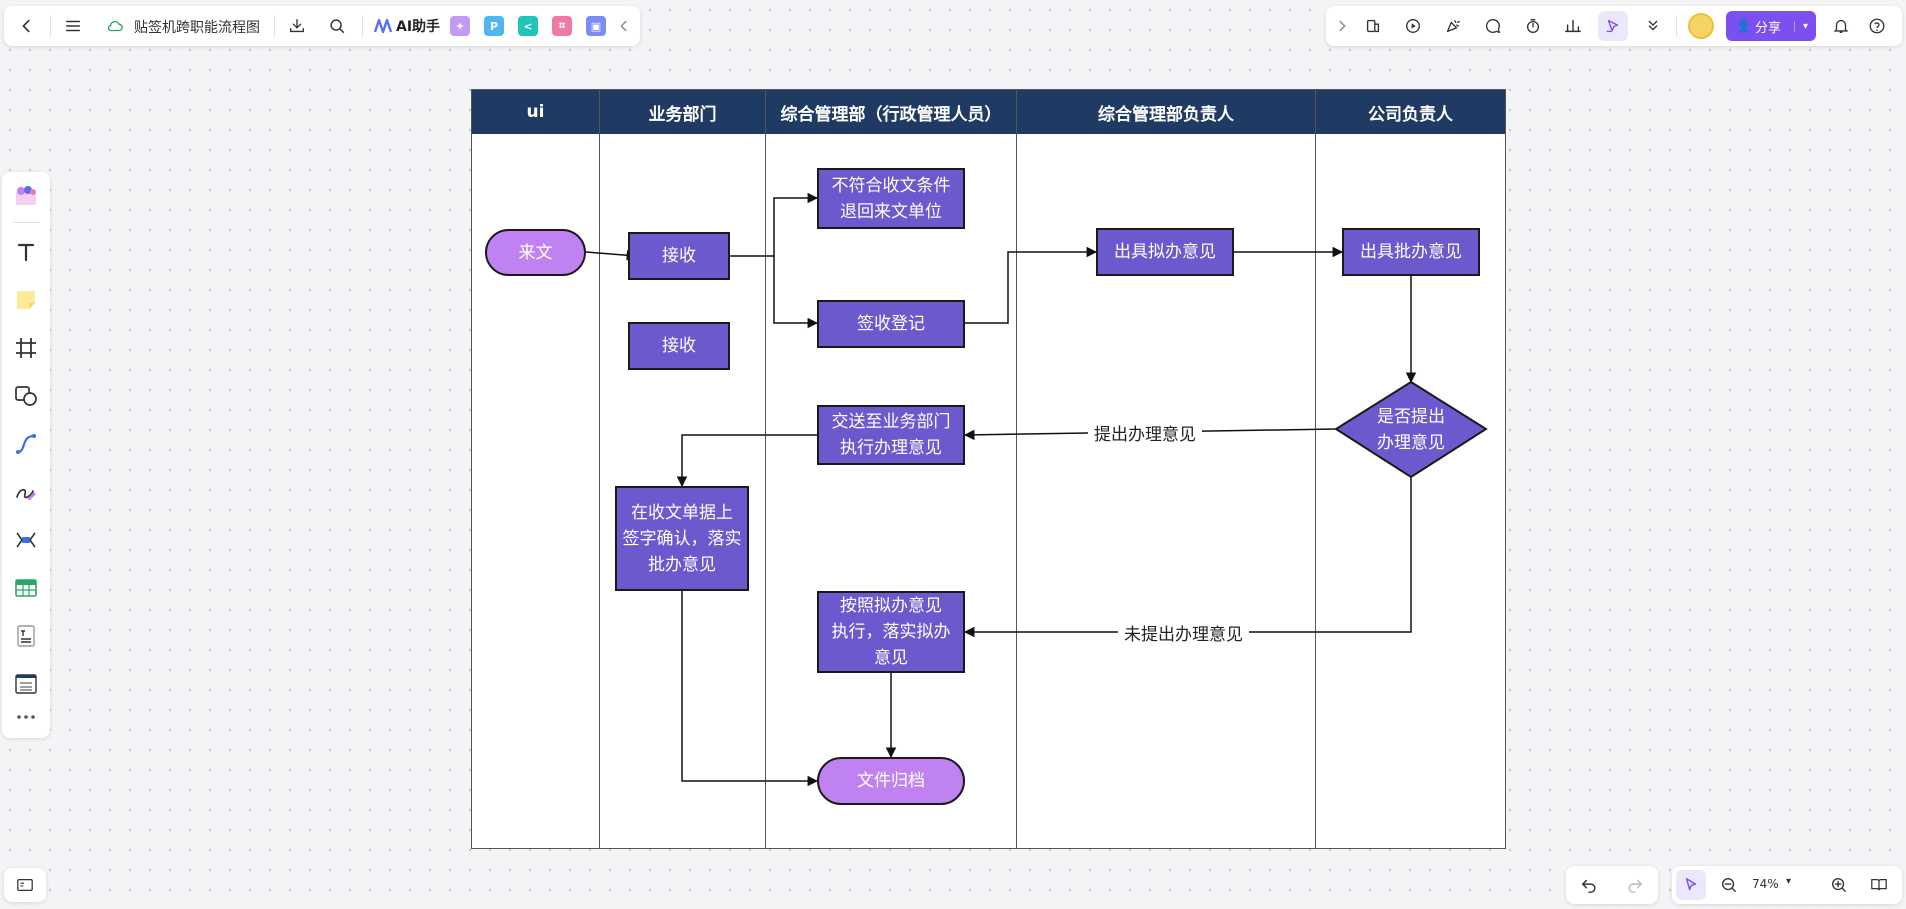 The width and height of the screenshot is (1906, 909). What do you see at coordinates (1612, 885) in the screenshot?
I see `history-controls` at bounding box center [1612, 885].